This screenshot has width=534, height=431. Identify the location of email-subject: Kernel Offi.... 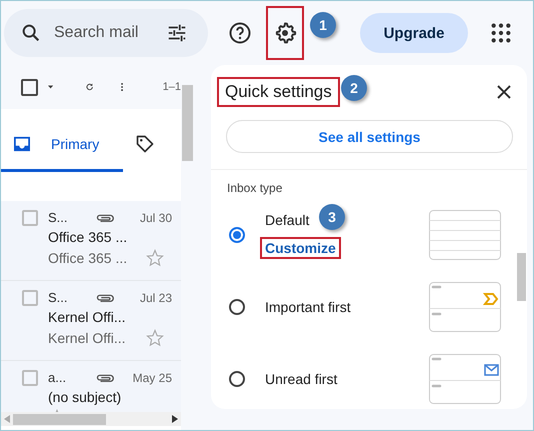
(87, 317).